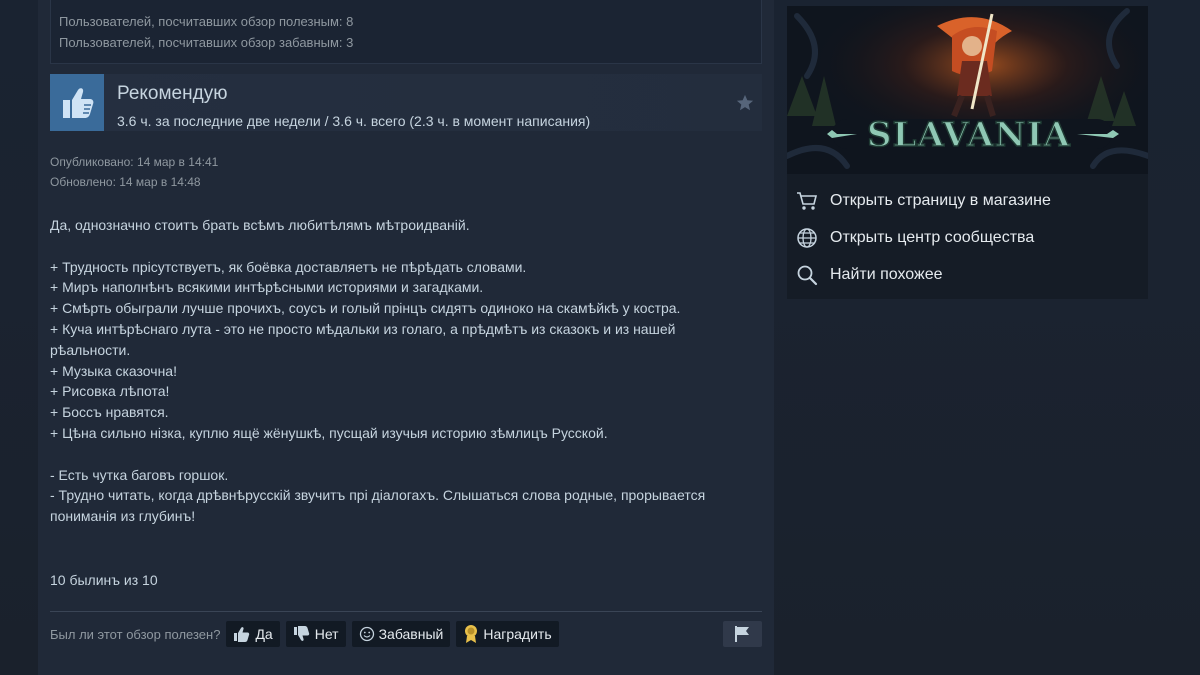 Image resolution: width=1200 pixels, height=675 pixels. What do you see at coordinates (134, 162) in the screenshot?
I see `published-date: Опубликовано: 14 мар в 14:41` at bounding box center [134, 162].